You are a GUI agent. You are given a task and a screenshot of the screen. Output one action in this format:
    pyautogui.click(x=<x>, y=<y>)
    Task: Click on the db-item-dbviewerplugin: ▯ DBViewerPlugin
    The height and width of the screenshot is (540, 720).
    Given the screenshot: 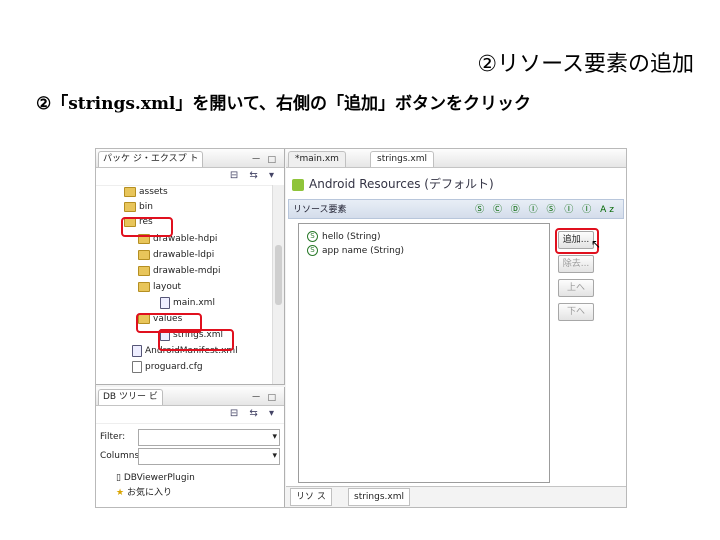 What is the action you would take?
    pyautogui.click(x=155, y=478)
    